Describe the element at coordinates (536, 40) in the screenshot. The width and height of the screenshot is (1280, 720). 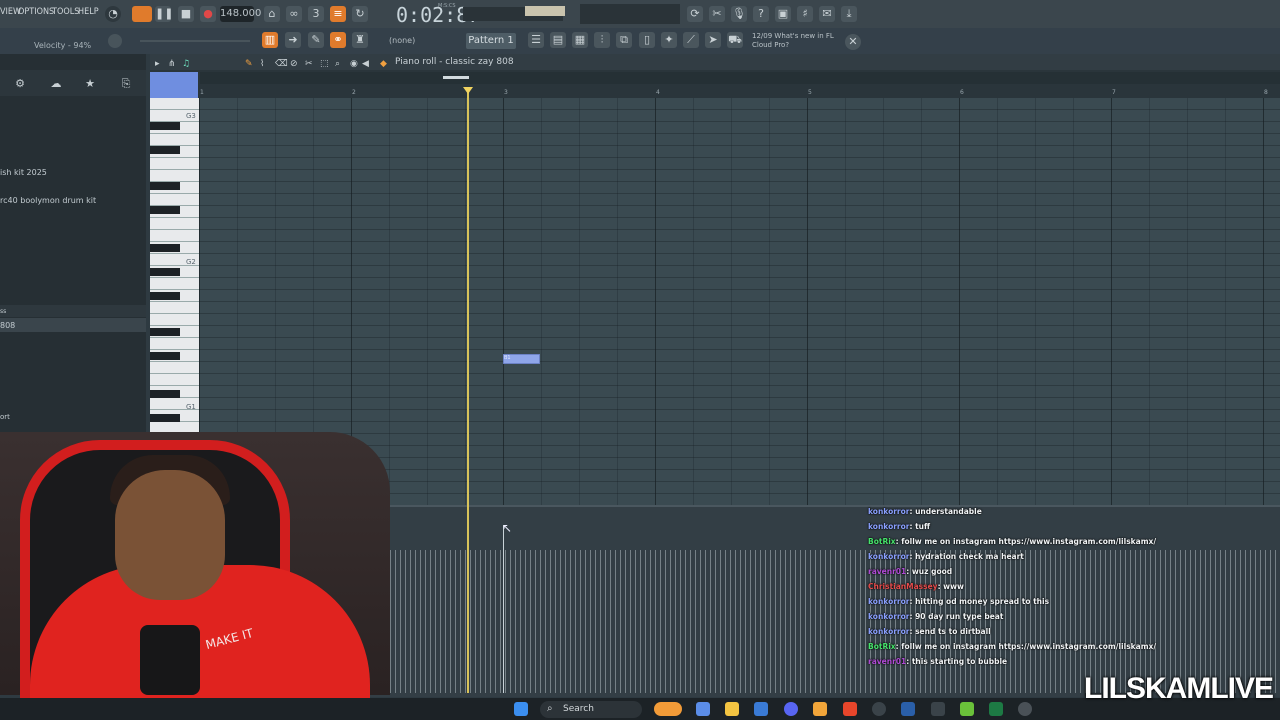
I see `playlist-icon: ☰` at that location.